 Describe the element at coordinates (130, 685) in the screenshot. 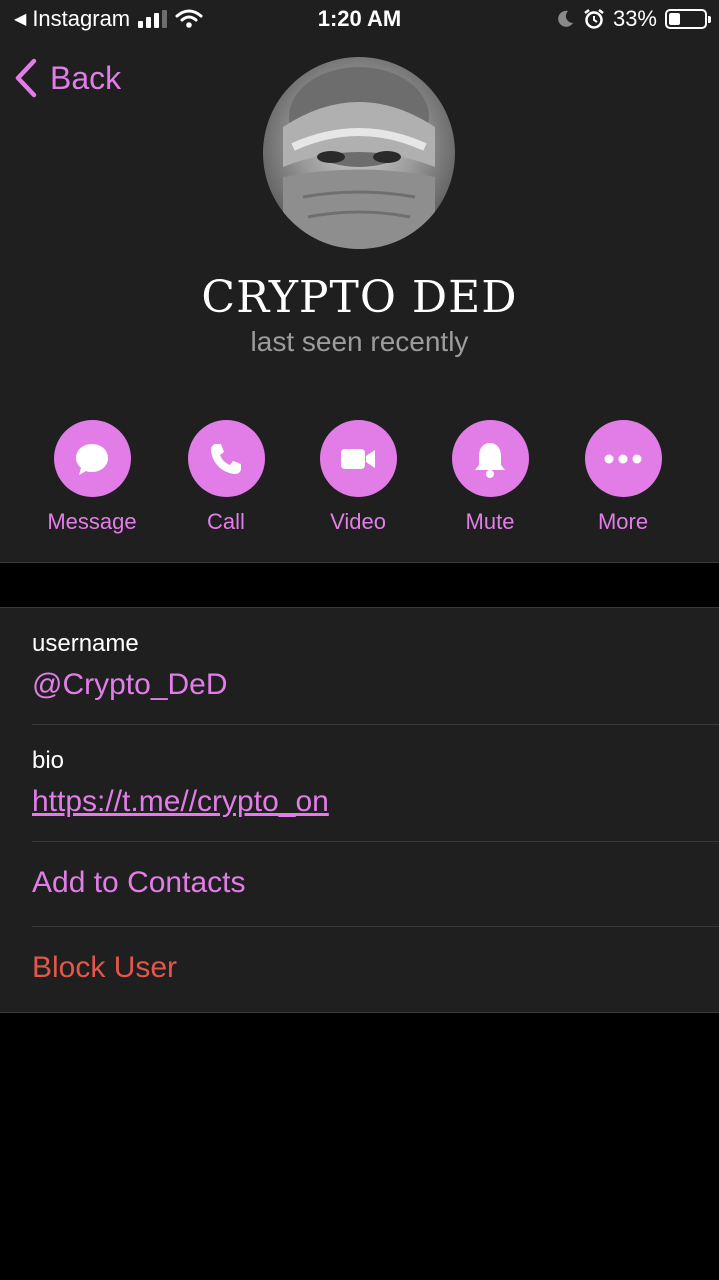

I see `username-value: @Crypto_DeD` at that location.